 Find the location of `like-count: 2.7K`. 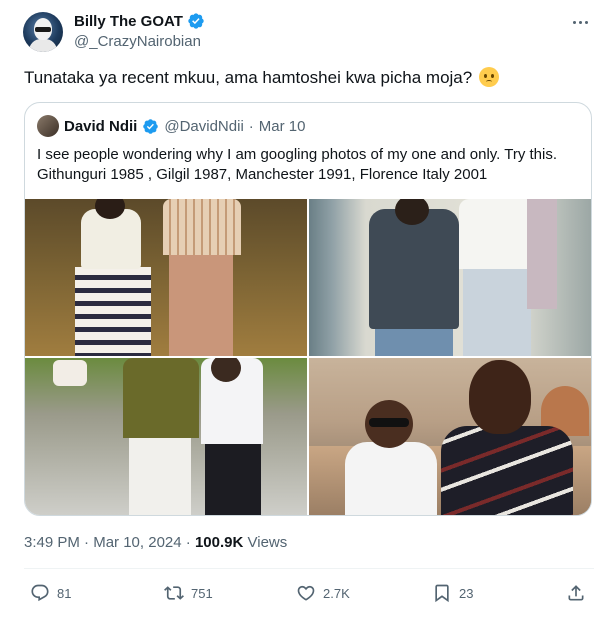

like-count: 2.7K is located at coordinates (336, 593).